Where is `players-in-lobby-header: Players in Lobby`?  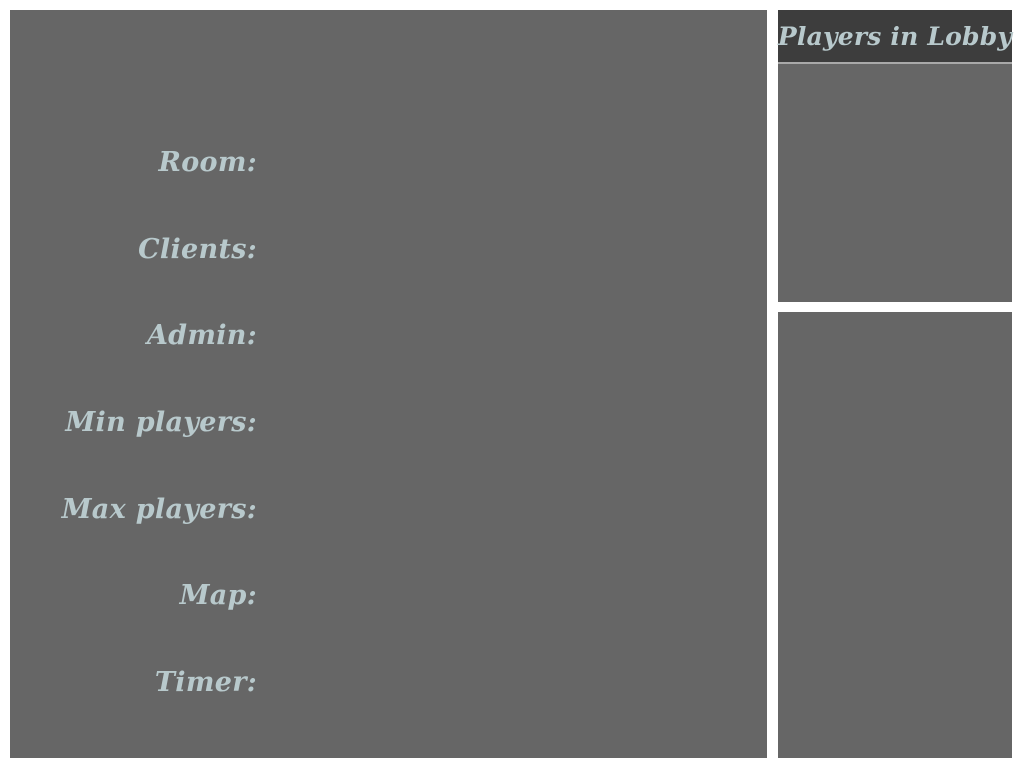 players-in-lobby-header: Players in Lobby is located at coordinates (895, 37).